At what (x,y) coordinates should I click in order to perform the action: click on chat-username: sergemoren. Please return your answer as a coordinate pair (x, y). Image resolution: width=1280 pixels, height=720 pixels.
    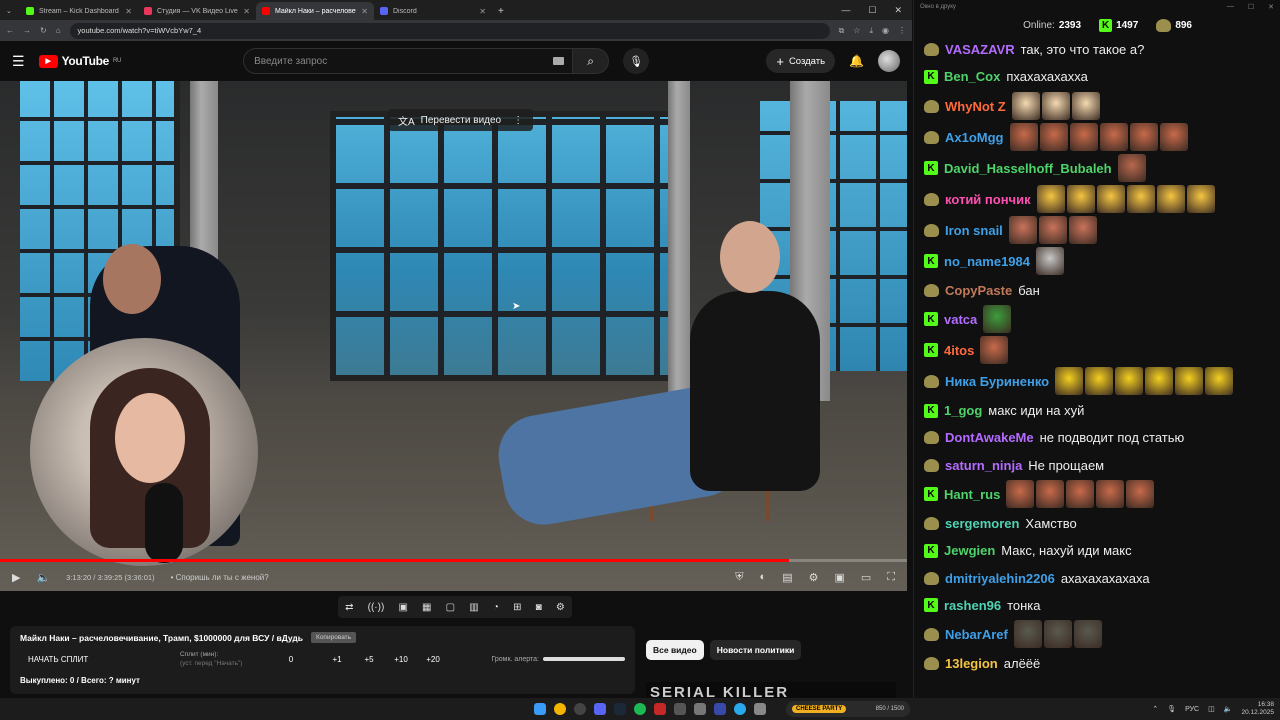
    Looking at the image, I should click on (982, 523).